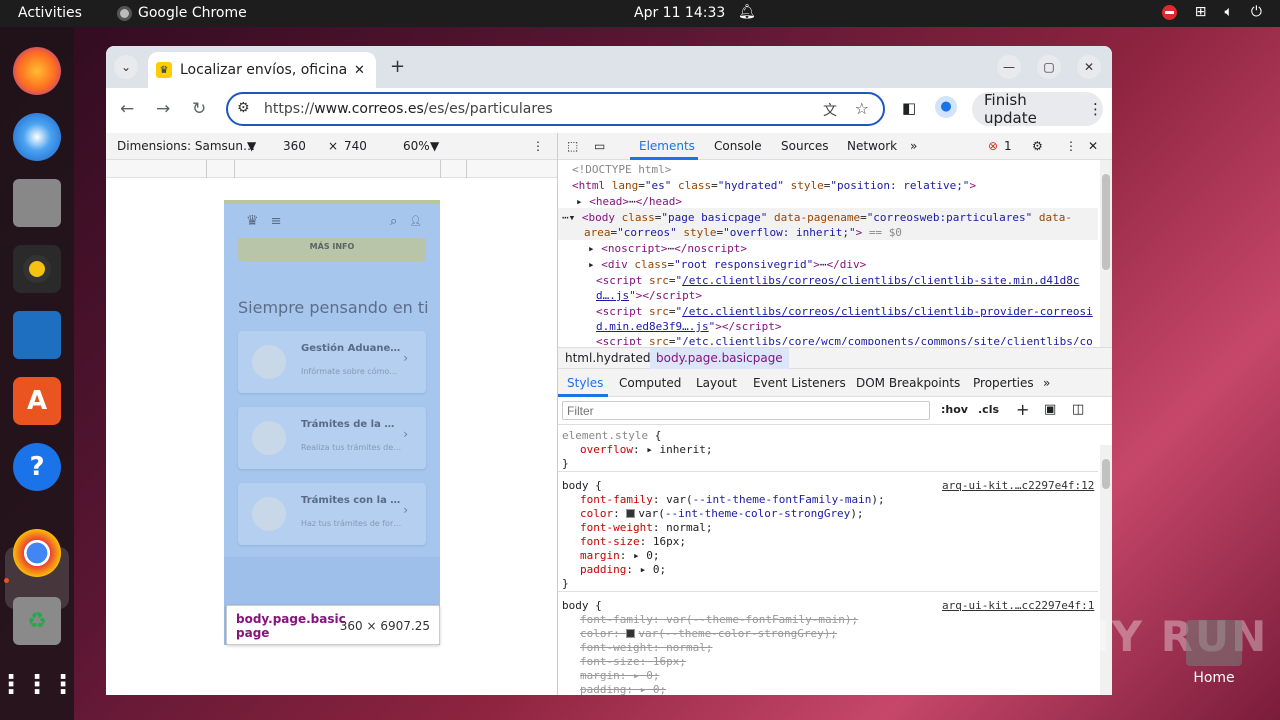 The image size is (1280, 720). What do you see at coordinates (262, 70) in the screenshot?
I see `browser-tab: ♛ Localizar envíos, oficinas ✕` at bounding box center [262, 70].